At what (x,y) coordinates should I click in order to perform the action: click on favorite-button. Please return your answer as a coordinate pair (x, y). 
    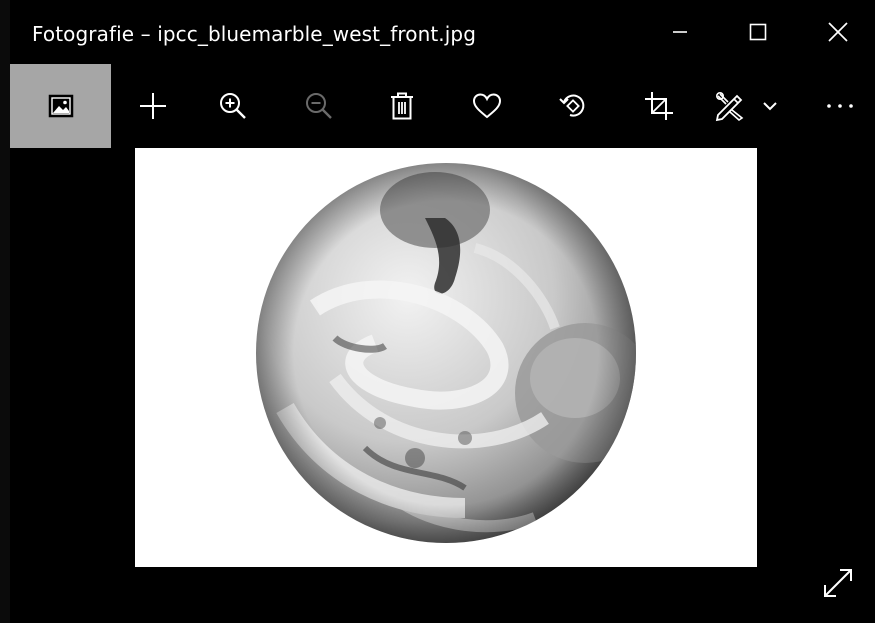
    Looking at the image, I should click on (487, 106).